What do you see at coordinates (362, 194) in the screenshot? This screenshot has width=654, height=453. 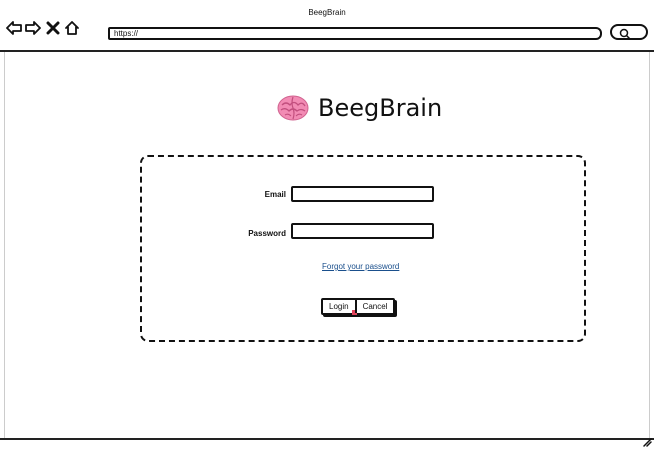 I see `email-field` at bounding box center [362, 194].